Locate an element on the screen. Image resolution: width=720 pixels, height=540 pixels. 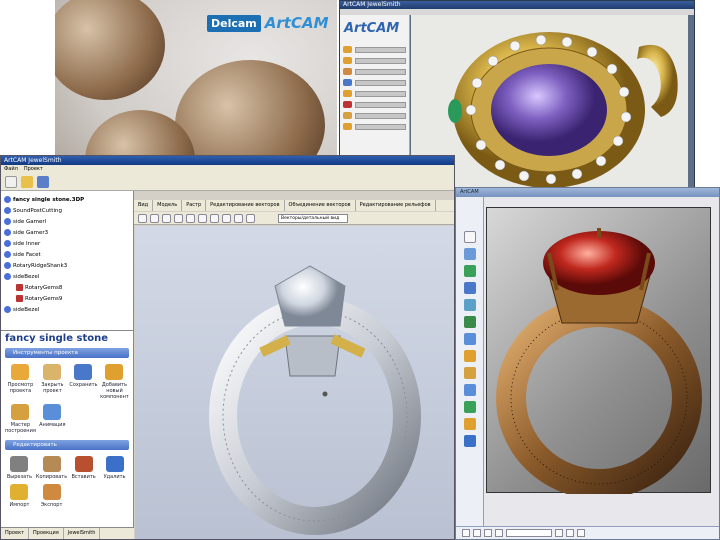
fit-view-icon is located at coordinates (202, 218).